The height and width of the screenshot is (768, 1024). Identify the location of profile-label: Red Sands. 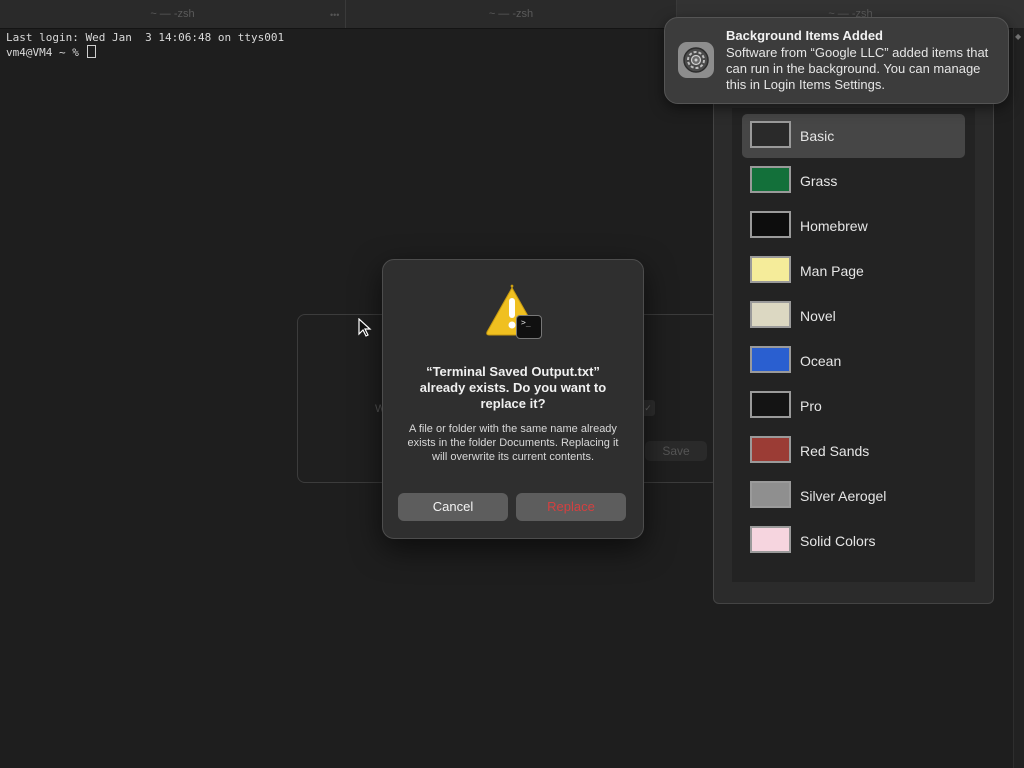
(835, 451).